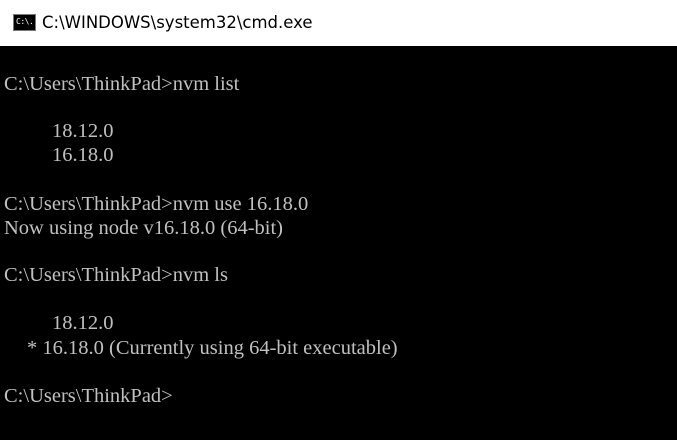  Describe the element at coordinates (338, 23) in the screenshot. I see `title-bar: C:\. C:\WINDOWS\system32\cmd.exe` at that location.